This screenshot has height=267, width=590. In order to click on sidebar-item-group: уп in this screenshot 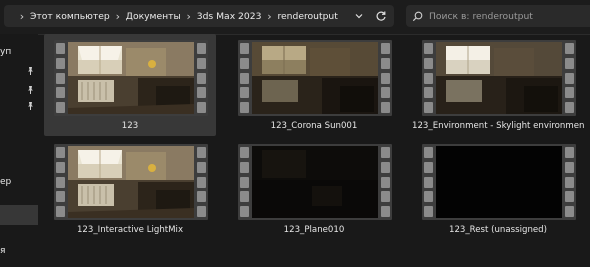, I will do `click(19, 52)`.